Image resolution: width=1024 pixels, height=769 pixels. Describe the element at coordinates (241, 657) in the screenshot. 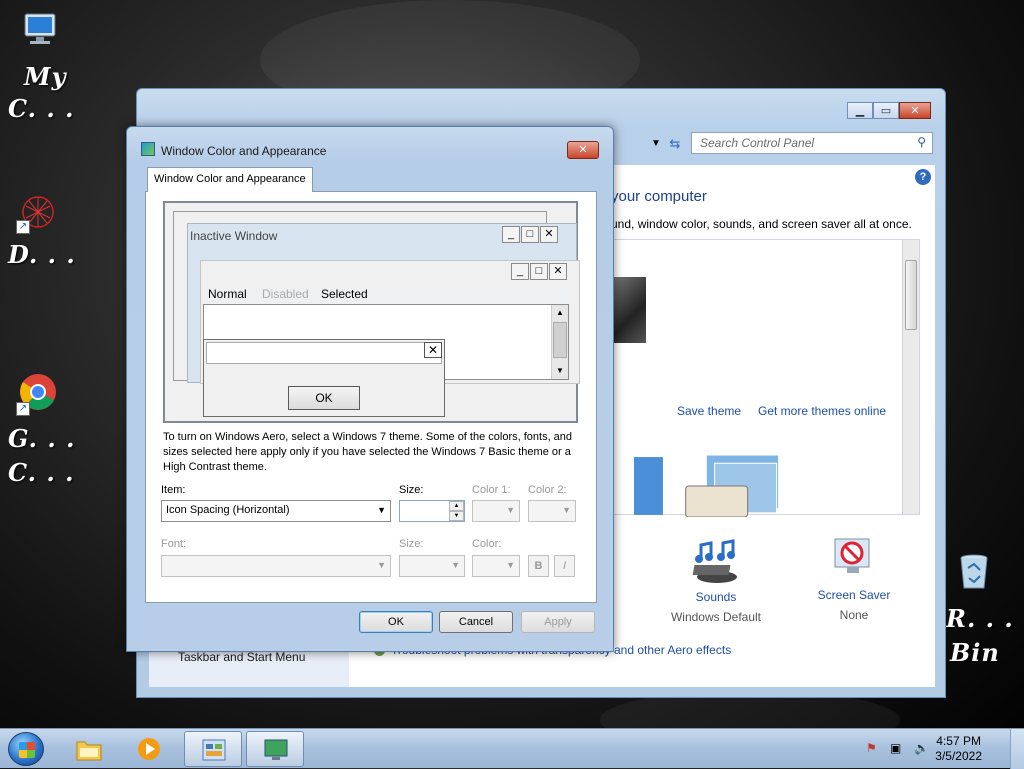

I see `taskbar-start-menu-link: Taskbar and Start Menu` at that location.